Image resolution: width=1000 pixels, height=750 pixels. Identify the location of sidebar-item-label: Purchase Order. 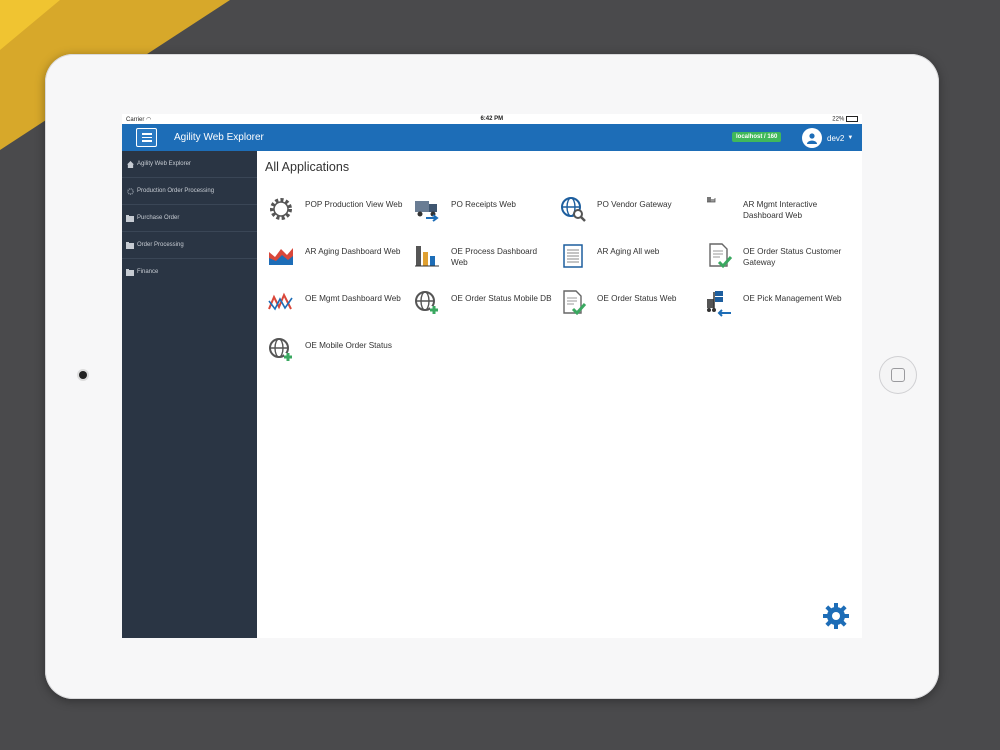
(158, 218).